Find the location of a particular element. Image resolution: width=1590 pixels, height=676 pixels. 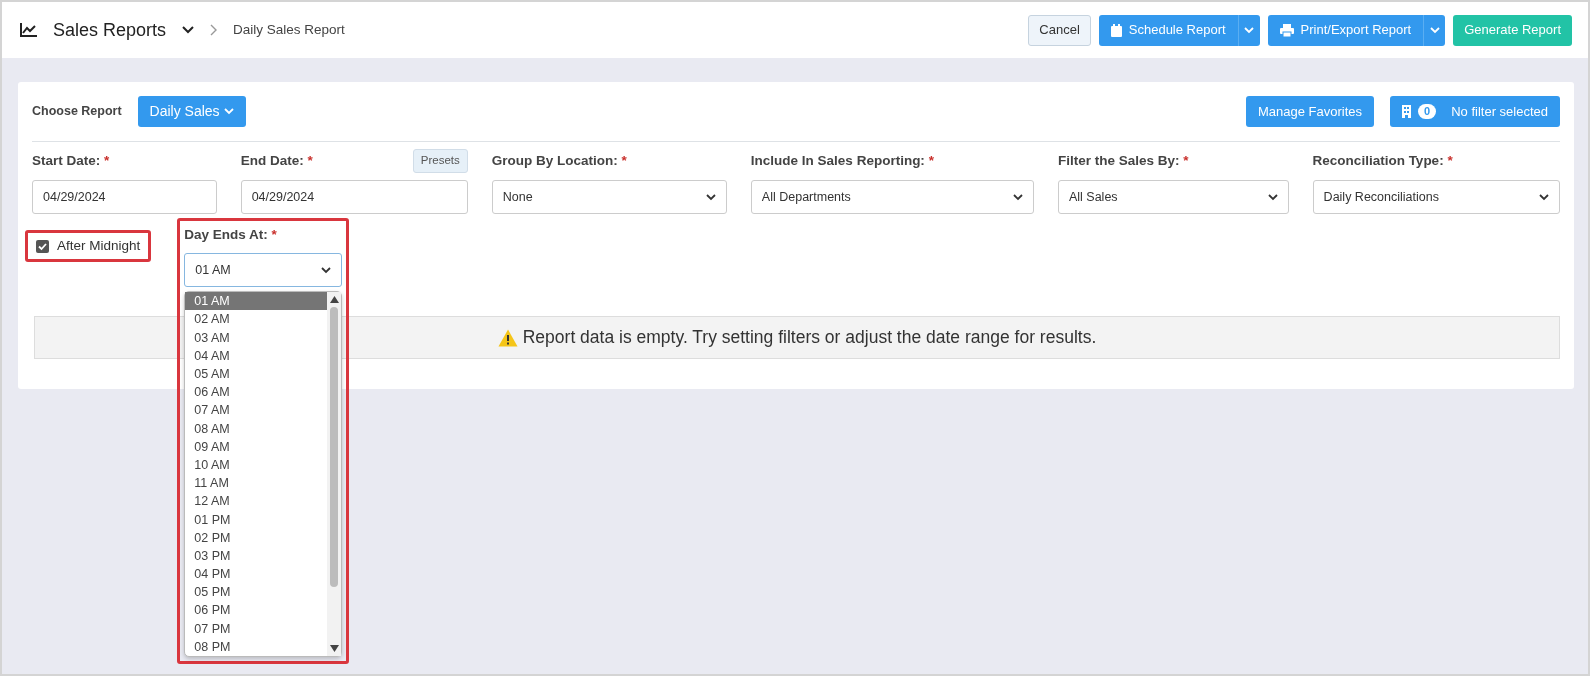

dropdown-option: 09 AM is located at coordinates (256, 446).